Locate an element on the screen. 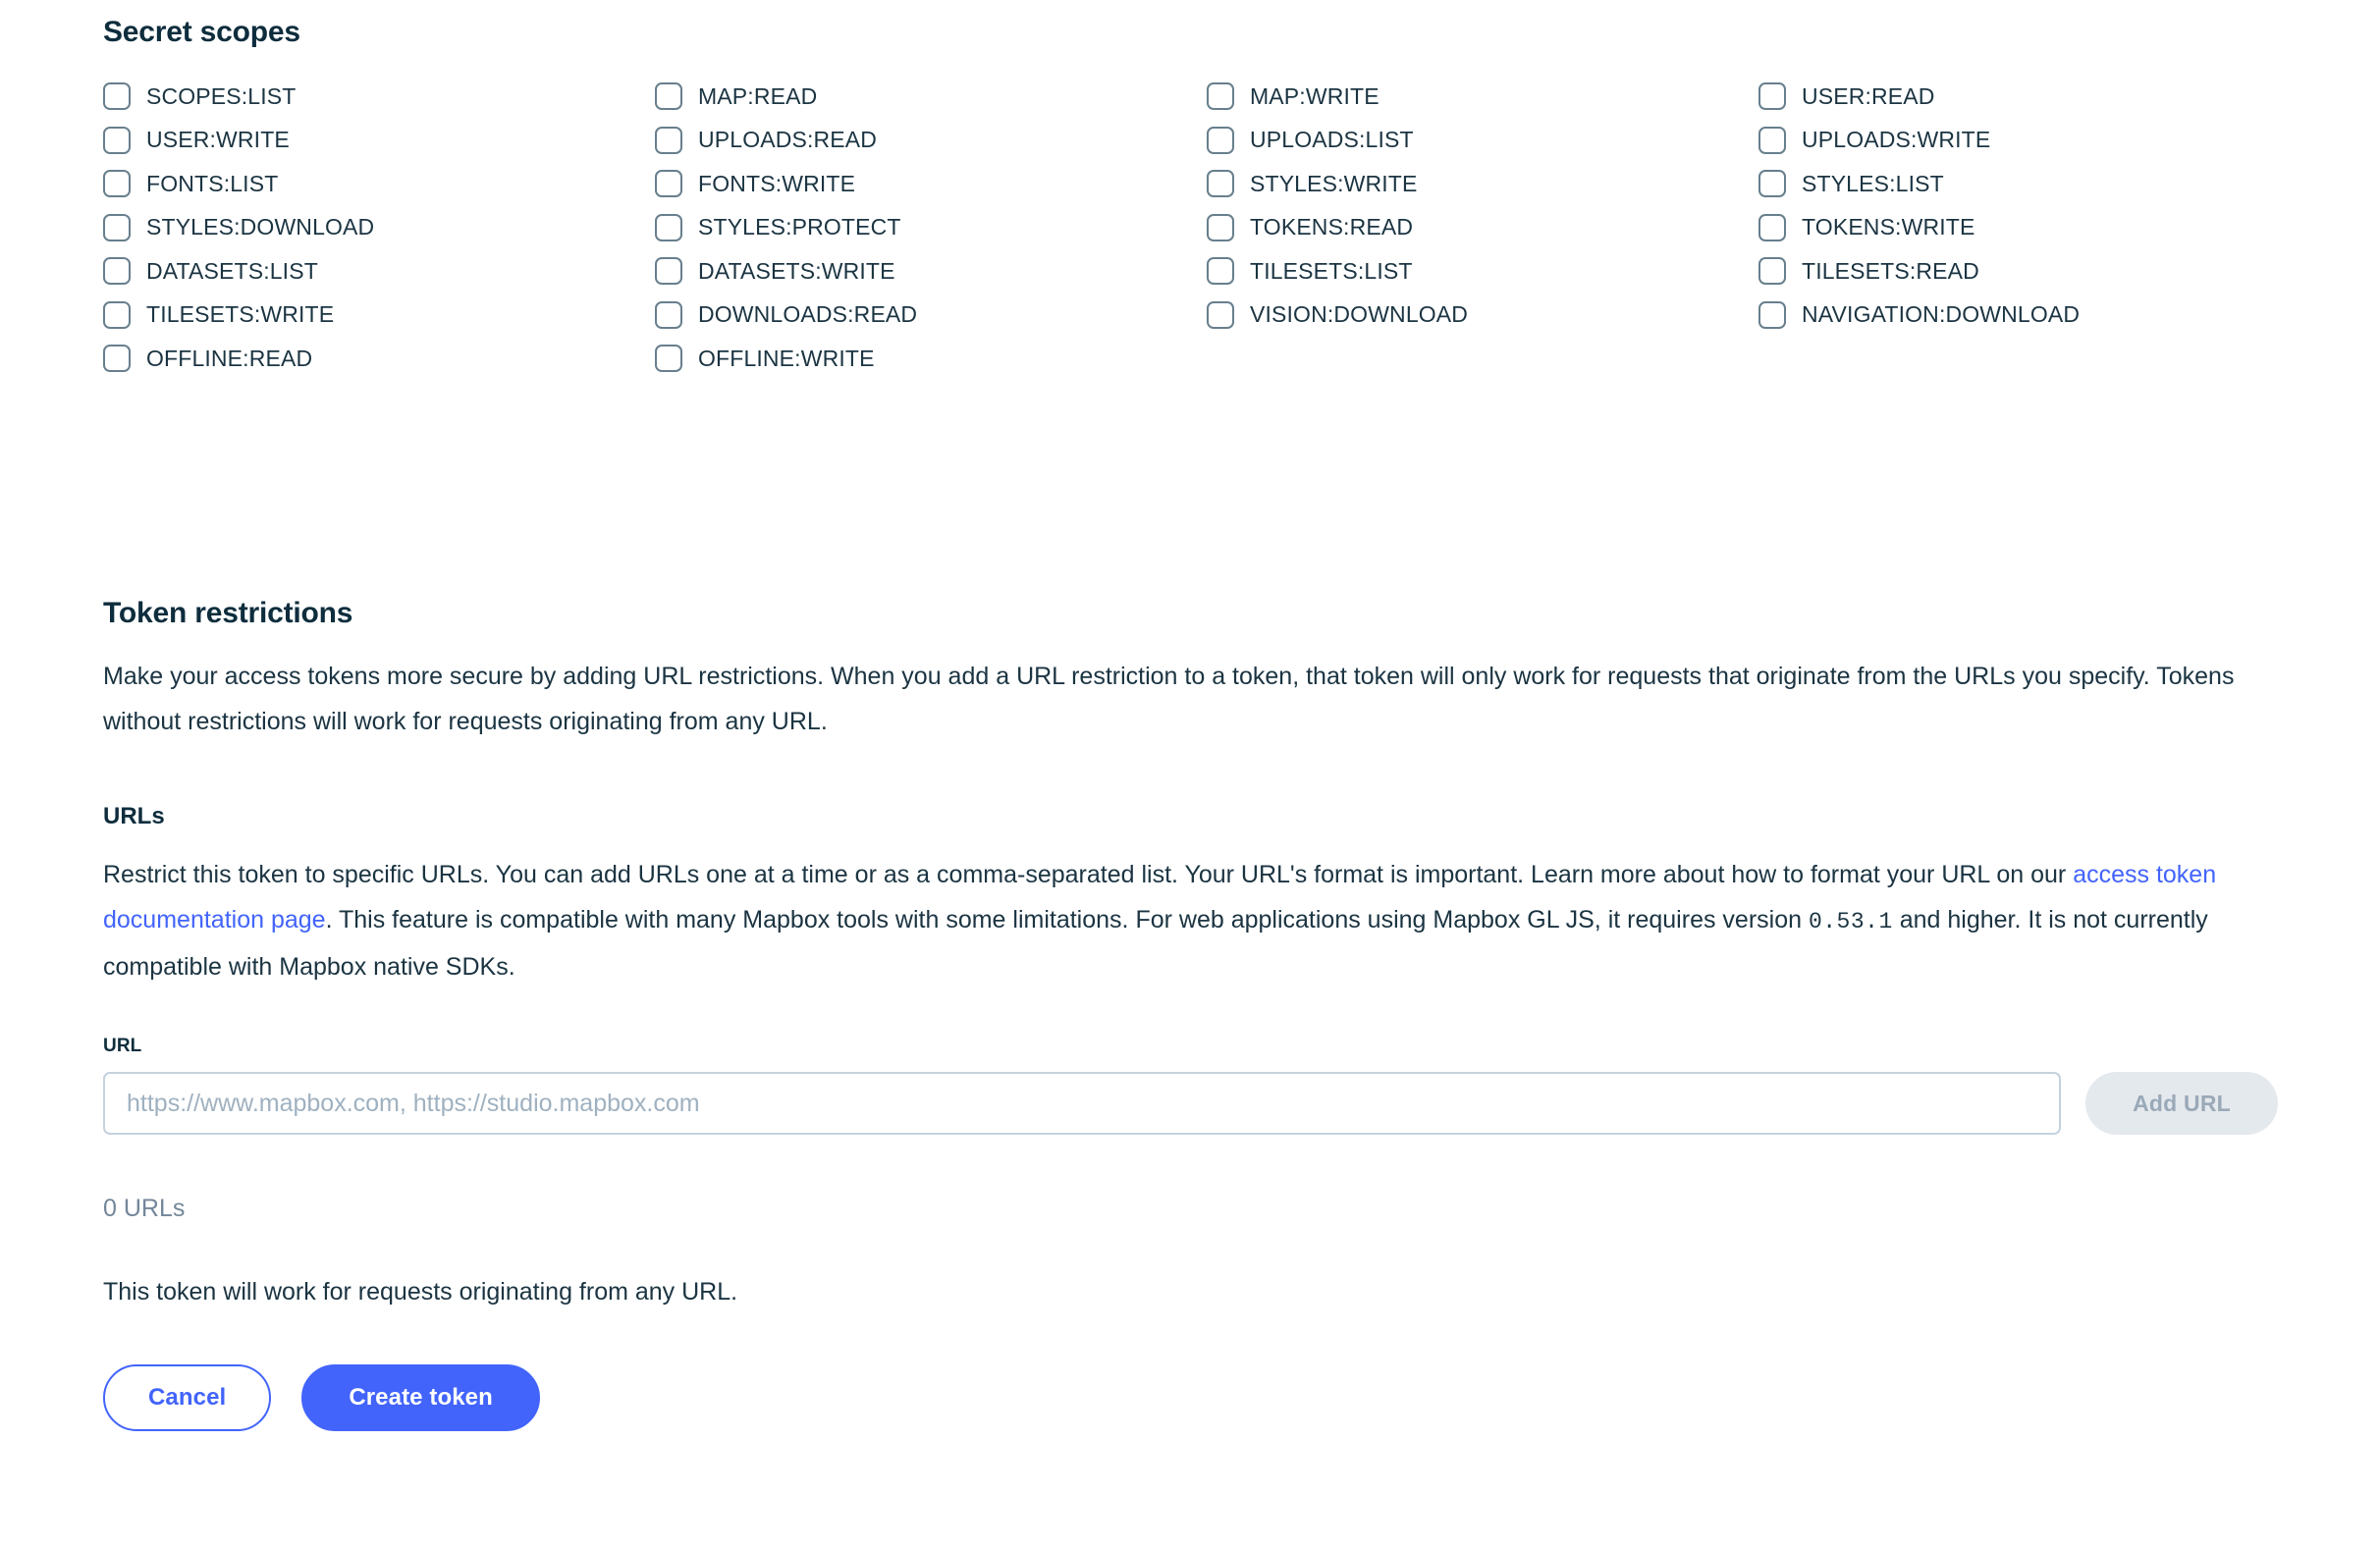 The width and height of the screenshot is (2380, 1547). scope-label: OFFLINE:READ is located at coordinates (229, 358).